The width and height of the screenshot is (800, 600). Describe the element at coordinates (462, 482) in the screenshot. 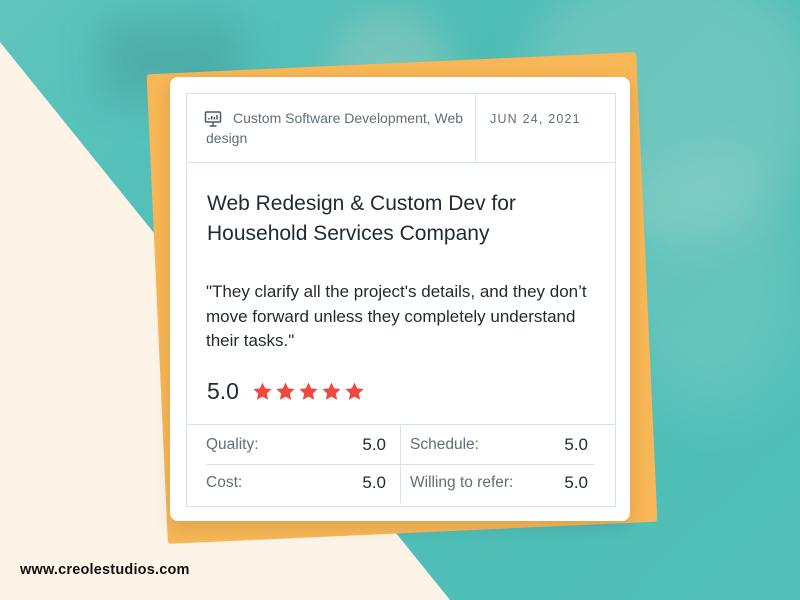

I see `metric-label: Willing to refer:` at that location.